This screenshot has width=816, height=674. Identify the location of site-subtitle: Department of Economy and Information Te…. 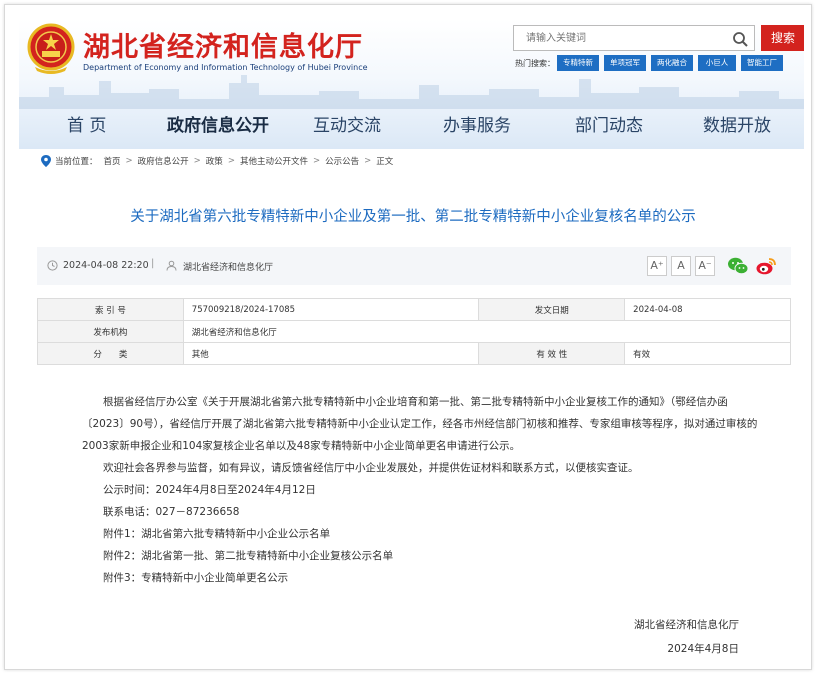
(225, 67).